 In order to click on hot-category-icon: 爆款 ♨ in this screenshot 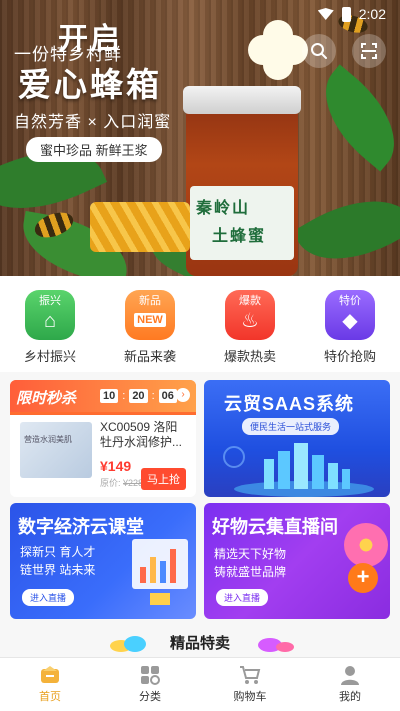, I will do `click(250, 315)`.